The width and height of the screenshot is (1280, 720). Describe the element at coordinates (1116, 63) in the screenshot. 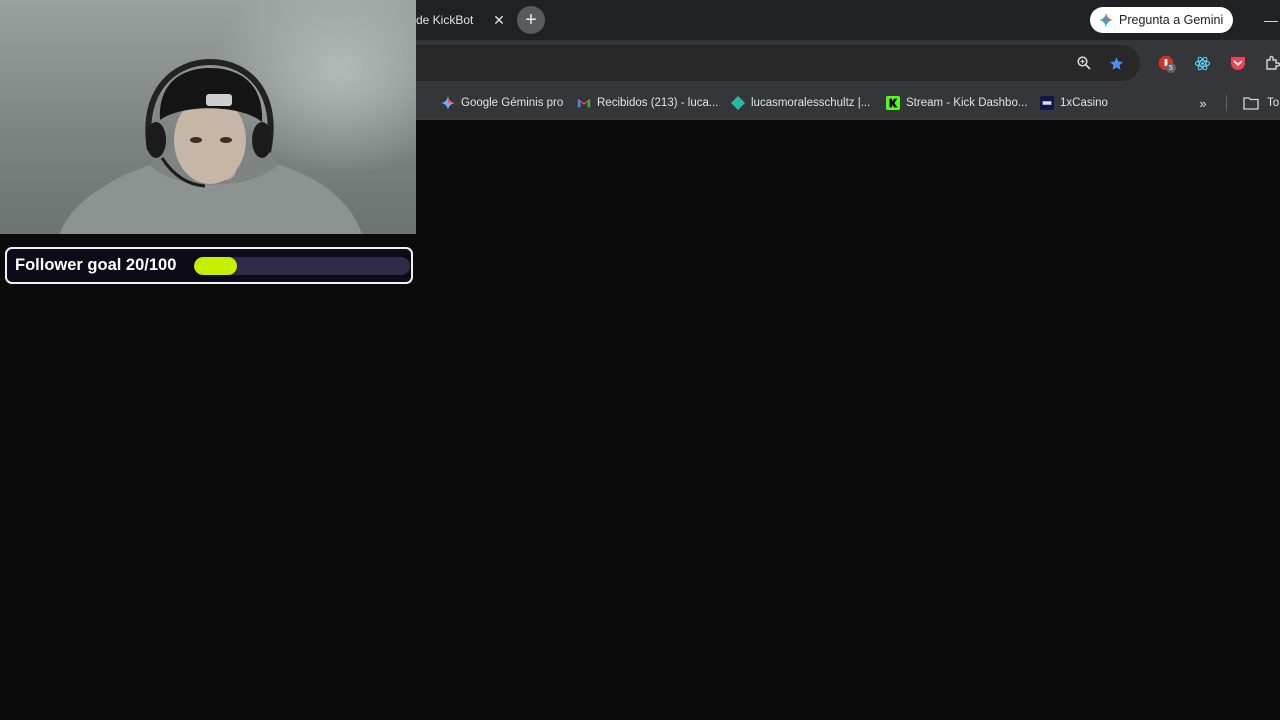

I see `bookmark-star-icon` at that location.